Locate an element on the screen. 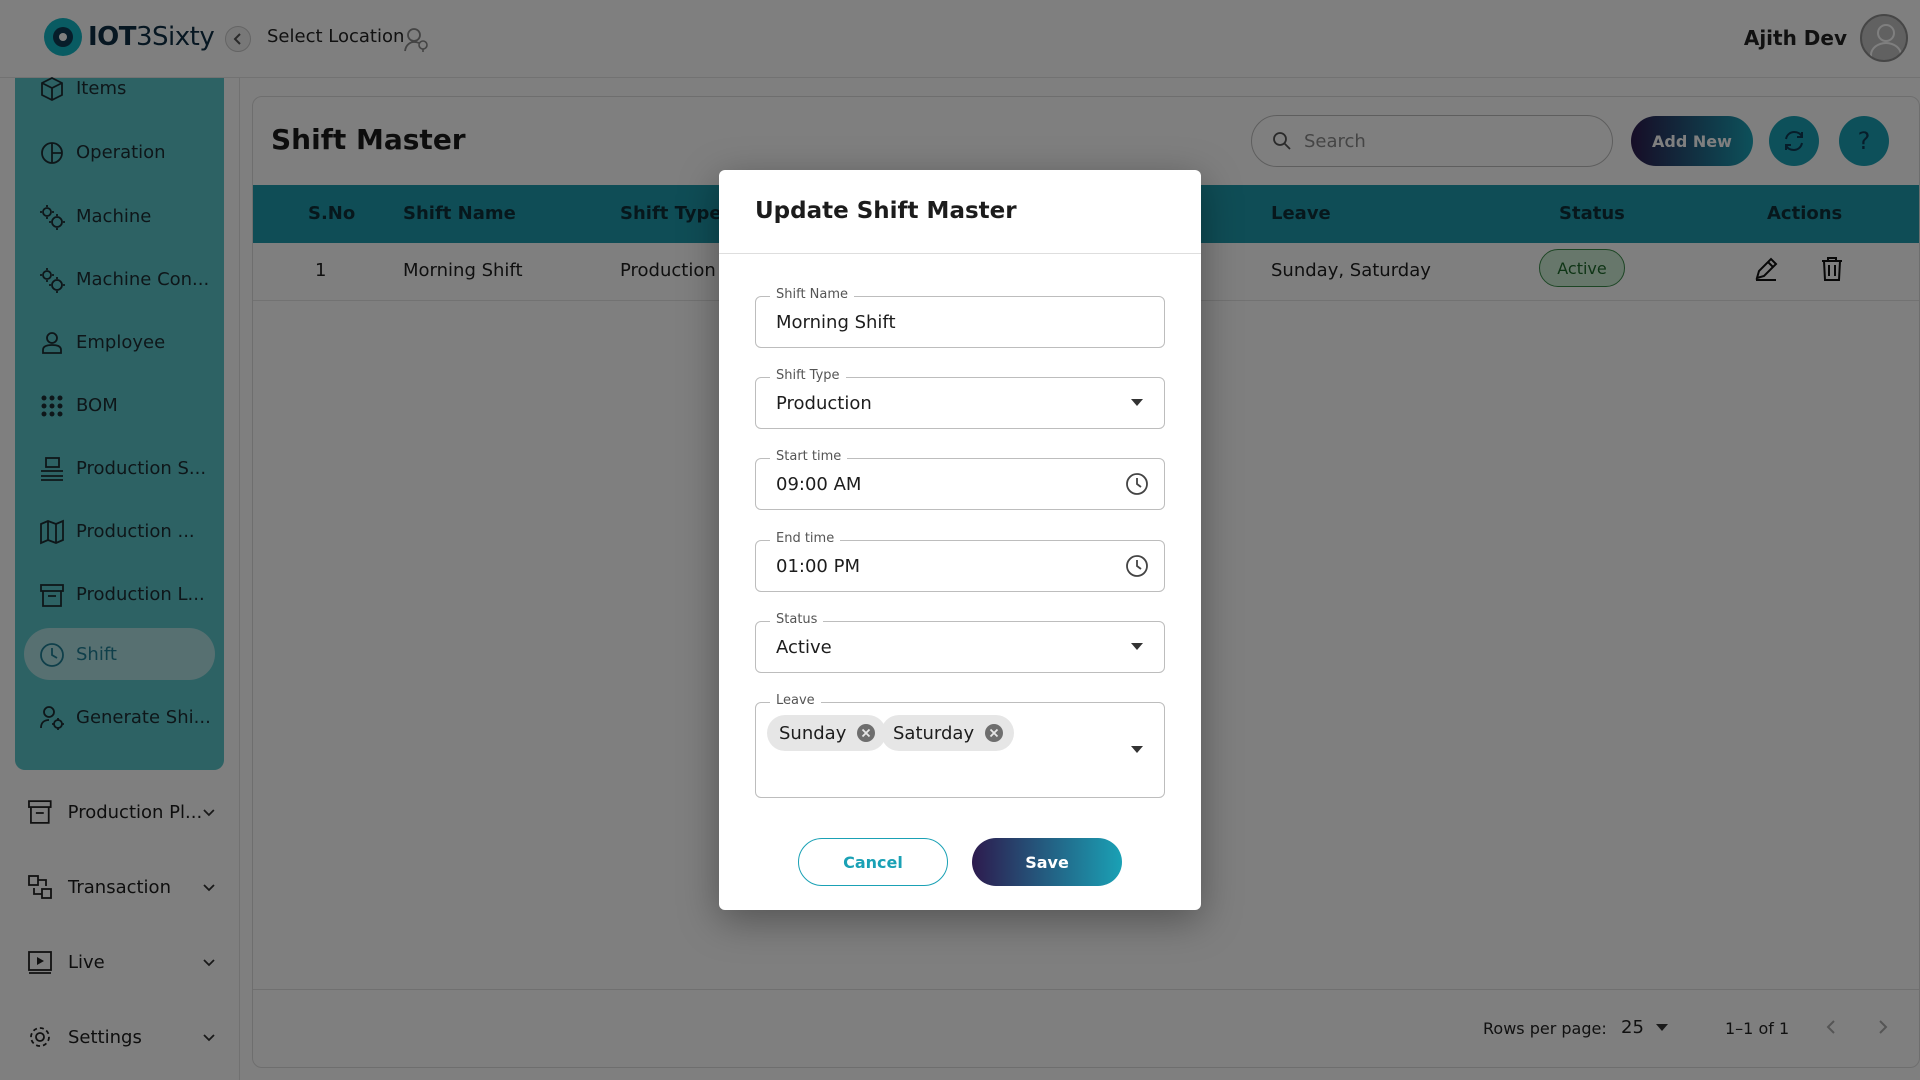 The image size is (1920, 1080). leave-chip-label: Saturday is located at coordinates (934, 733).